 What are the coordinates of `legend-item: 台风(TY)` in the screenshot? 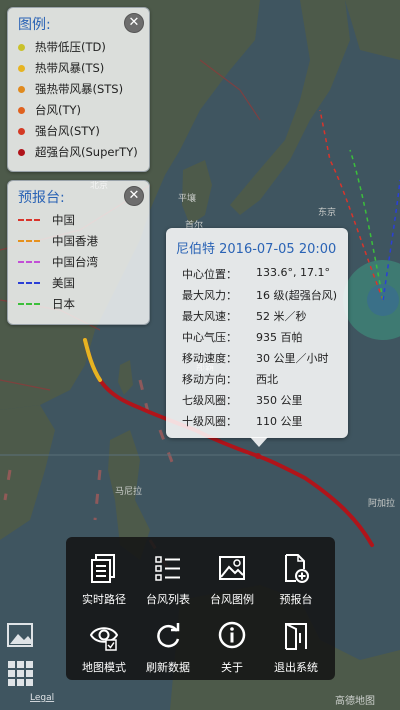 It's located at (49, 110).